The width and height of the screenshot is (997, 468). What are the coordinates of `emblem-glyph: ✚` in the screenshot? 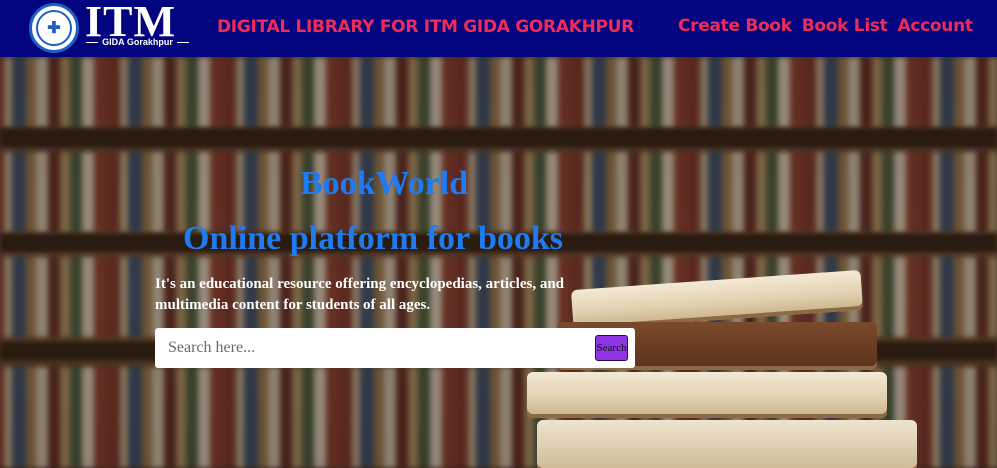 It's located at (54, 28).